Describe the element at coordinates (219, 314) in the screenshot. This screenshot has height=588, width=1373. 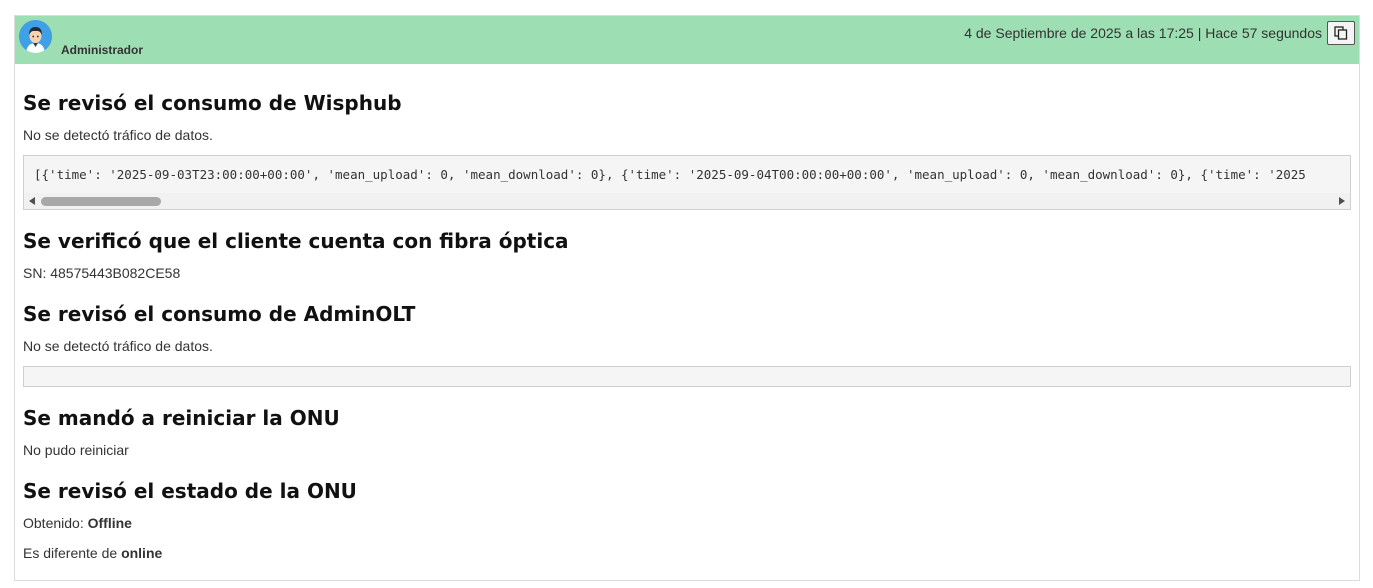
I see `section-title-adminolt: Se revisó el consumo de AdminOLT` at that location.